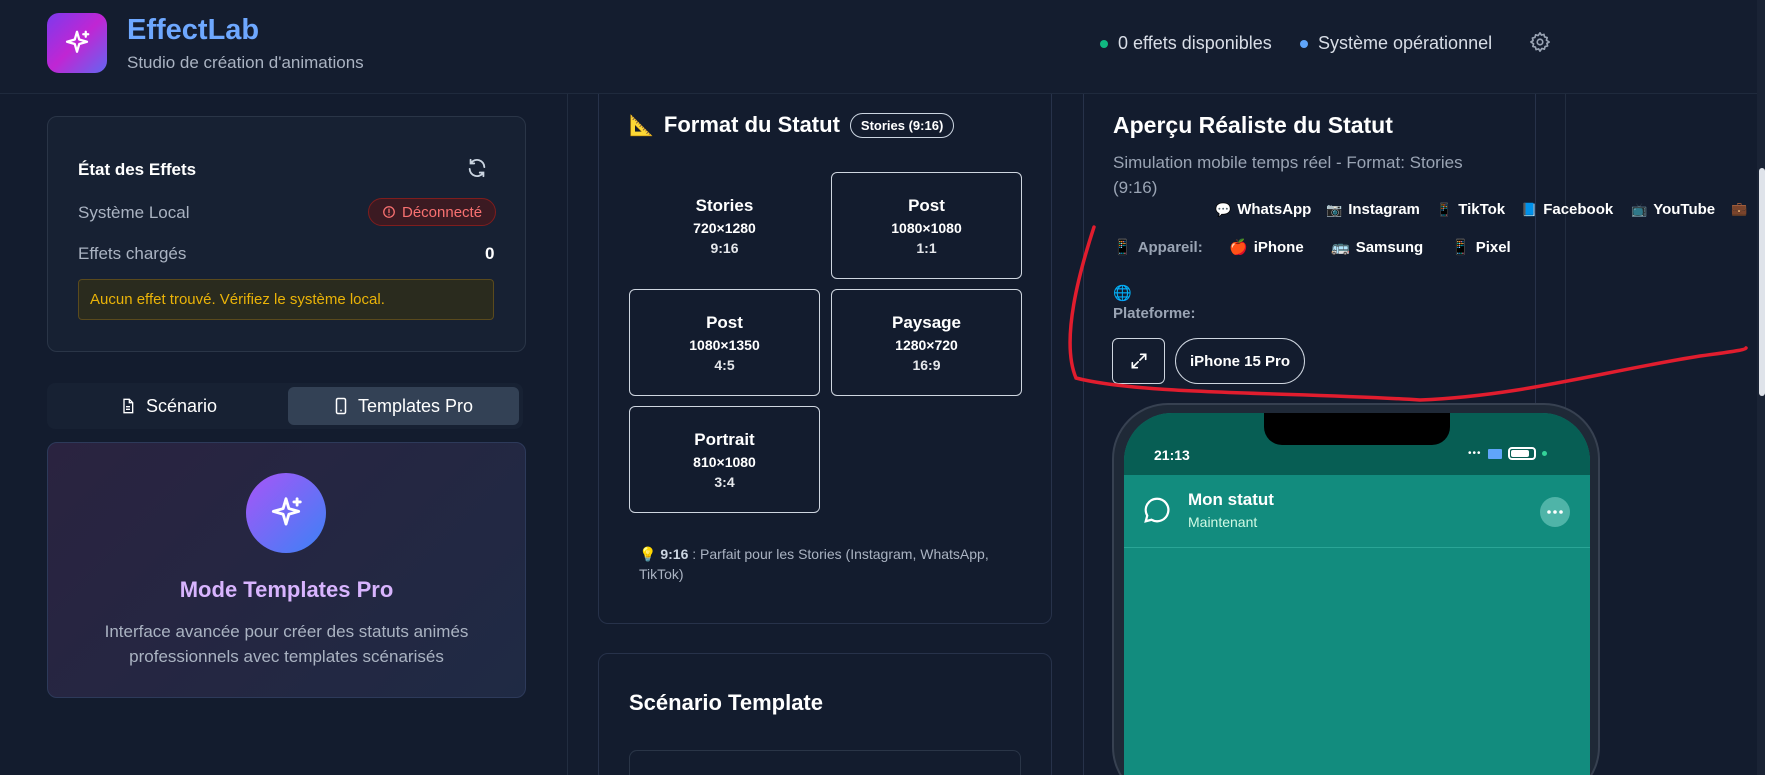  What do you see at coordinates (1172, 455) in the screenshot?
I see `phone-time: 21:13` at bounding box center [1172, 455].